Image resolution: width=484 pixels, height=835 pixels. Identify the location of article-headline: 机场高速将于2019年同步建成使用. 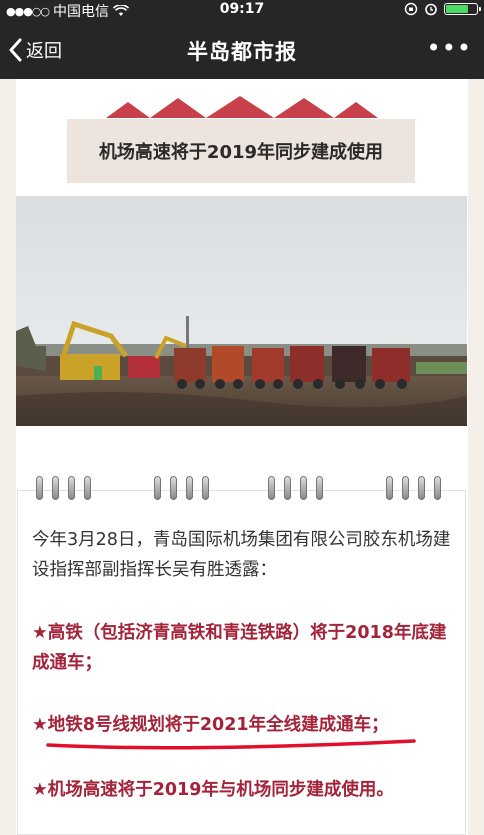
(241, 151).